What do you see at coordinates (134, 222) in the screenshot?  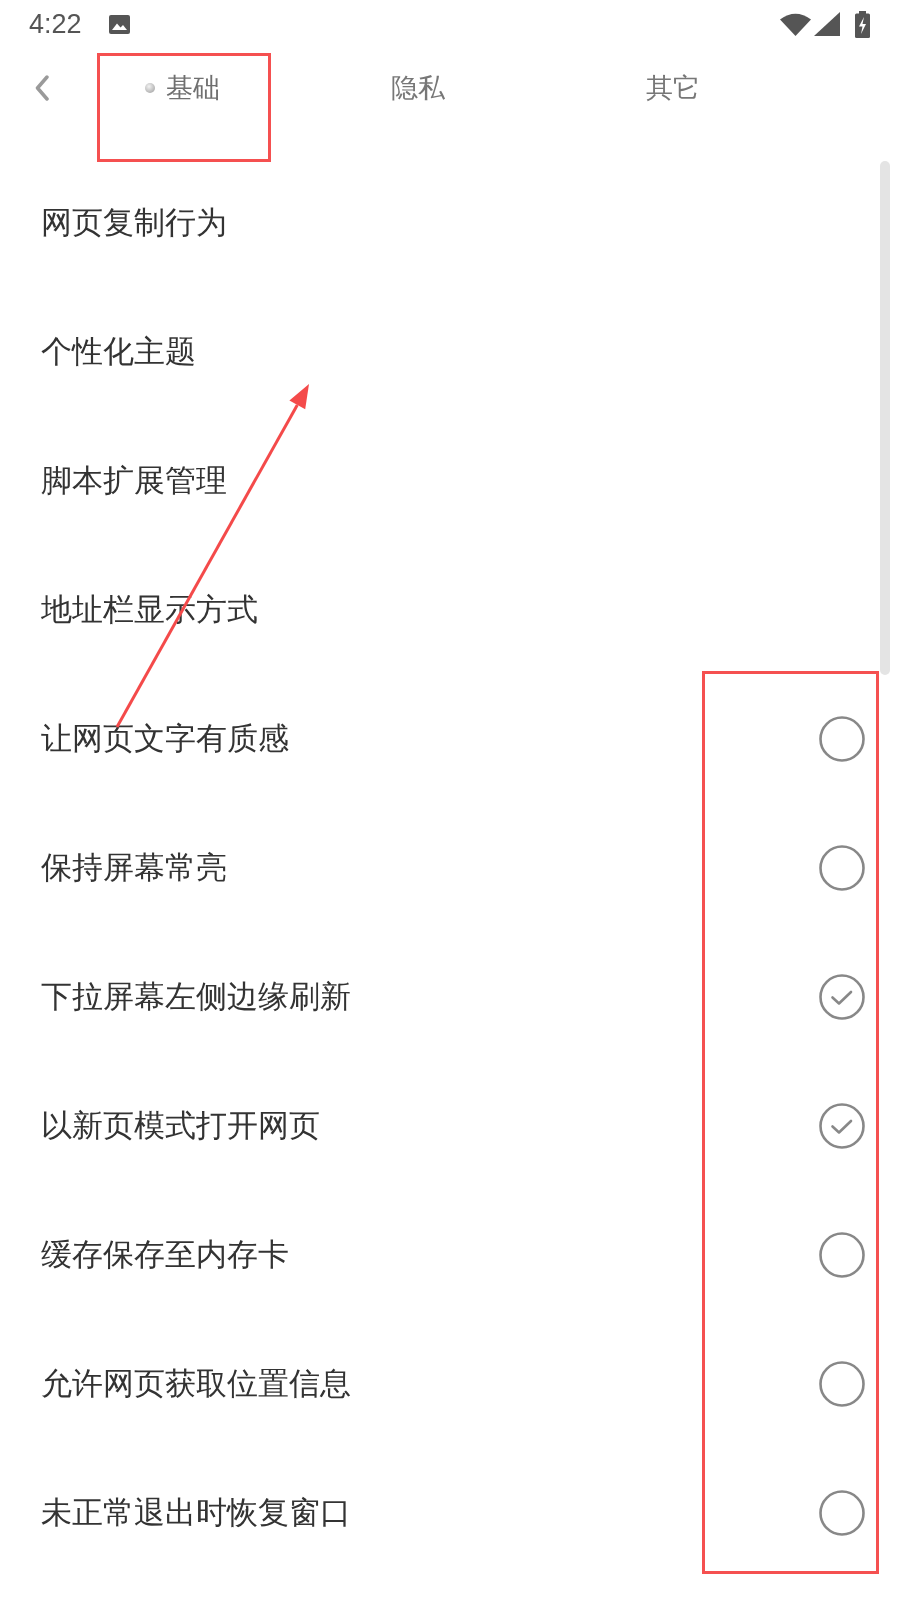 I see `setting-item: 网页复制行为` at bounding box center [134, 222].